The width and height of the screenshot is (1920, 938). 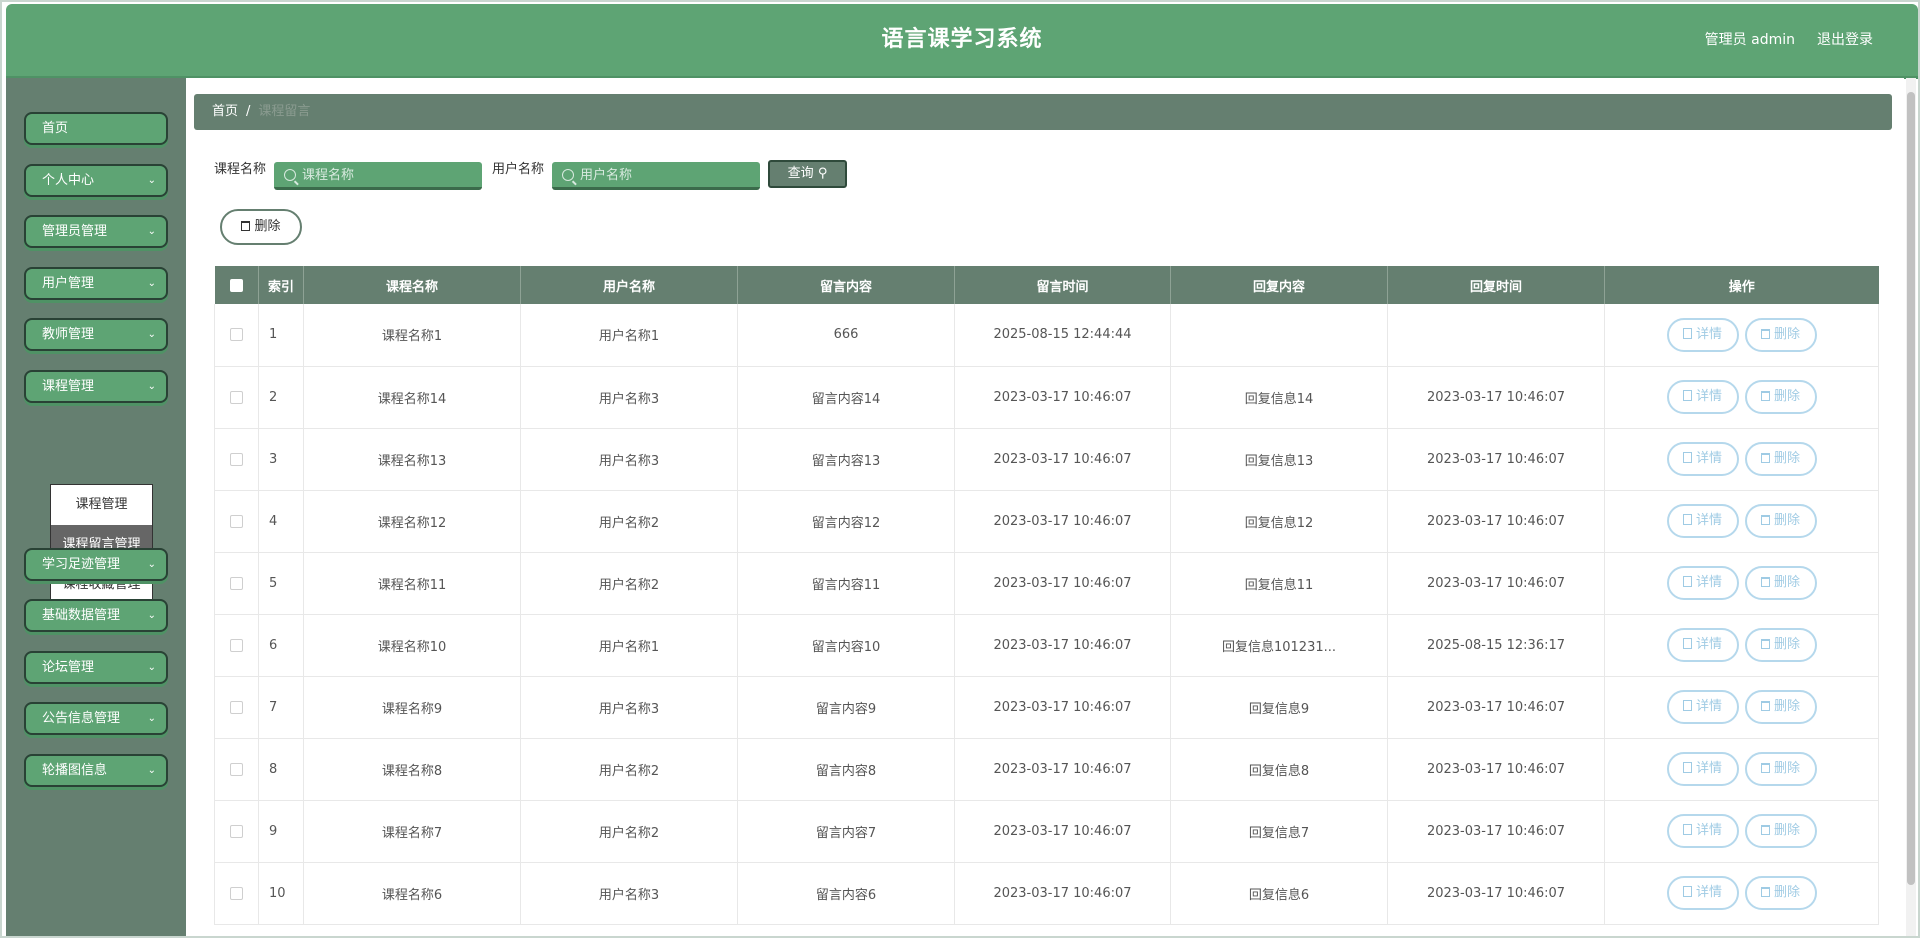 I want to click on column-header: 课程名称, so click(x=412, y=285).